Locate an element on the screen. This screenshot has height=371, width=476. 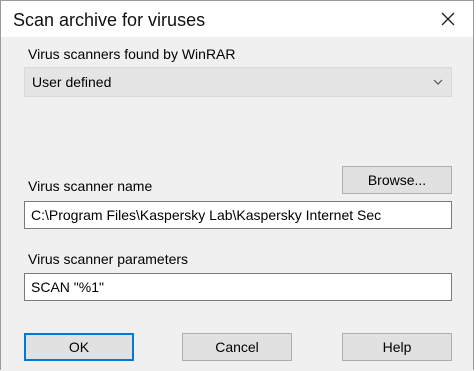
title-bar: Scan archive for viruses is located at coordinates (237, 19).